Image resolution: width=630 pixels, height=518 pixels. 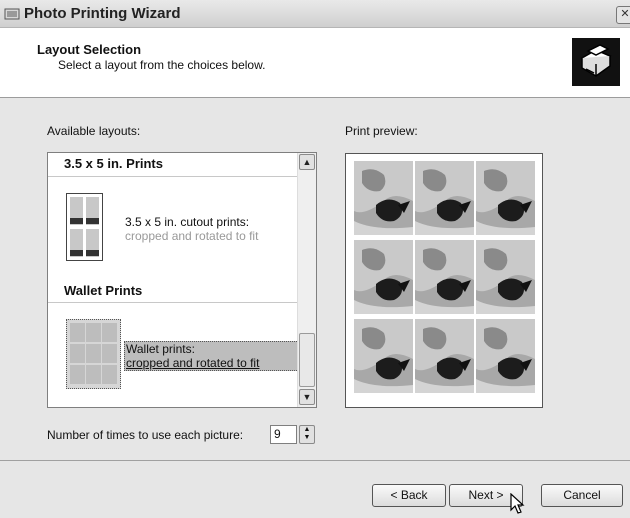 I want to click on title-bar: Photo Printing Wizard ✕, so click(x=315, y=14).